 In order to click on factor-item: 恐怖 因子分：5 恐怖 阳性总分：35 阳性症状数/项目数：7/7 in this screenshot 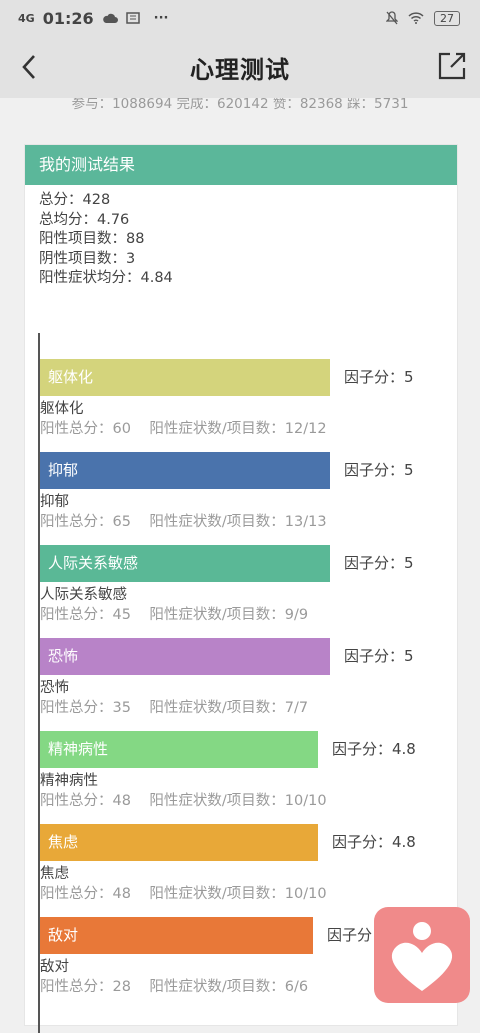, I will do `click(250, 678)`.